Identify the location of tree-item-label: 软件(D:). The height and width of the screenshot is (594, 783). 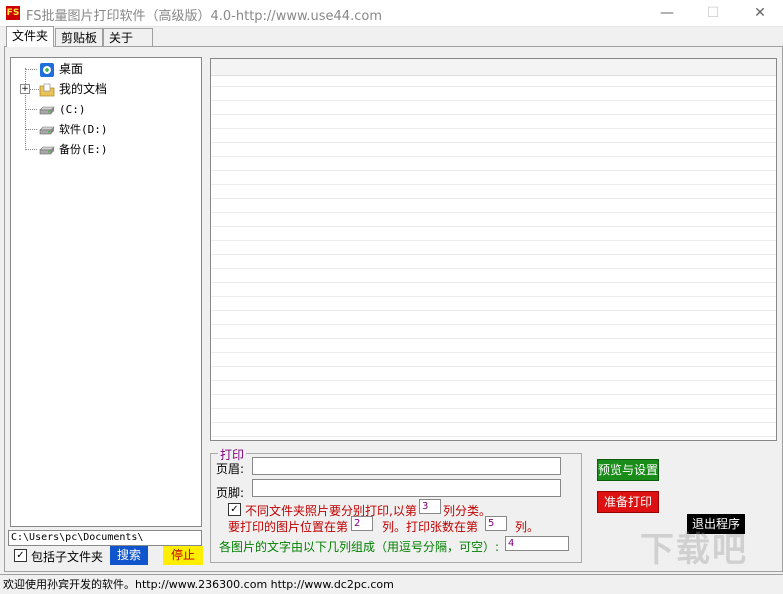
(83, 129).